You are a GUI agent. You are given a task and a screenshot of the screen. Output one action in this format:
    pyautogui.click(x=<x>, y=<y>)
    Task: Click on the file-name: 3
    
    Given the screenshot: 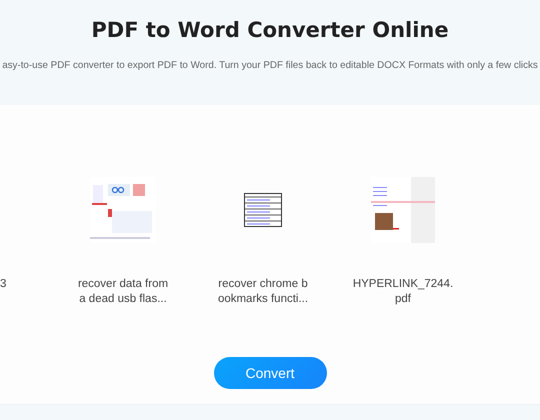 What is the action you would take?
    pyautogui.click(x=3, y=284)
    